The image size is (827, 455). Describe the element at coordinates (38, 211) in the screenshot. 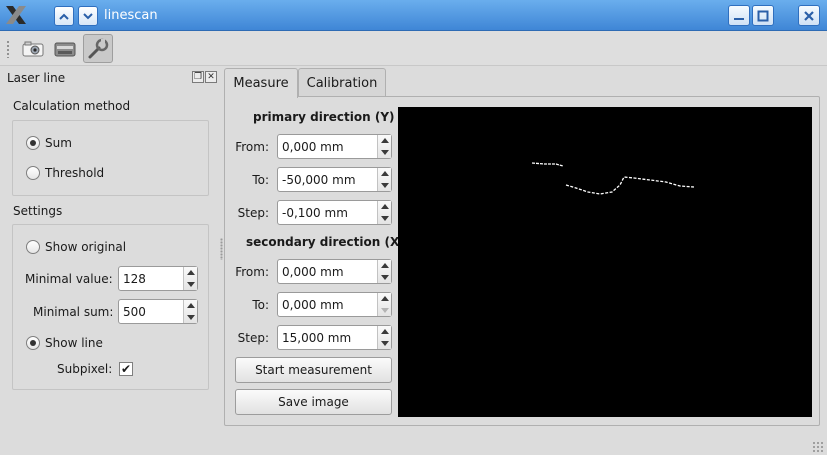

I see `settings-title: Settings` at that location.